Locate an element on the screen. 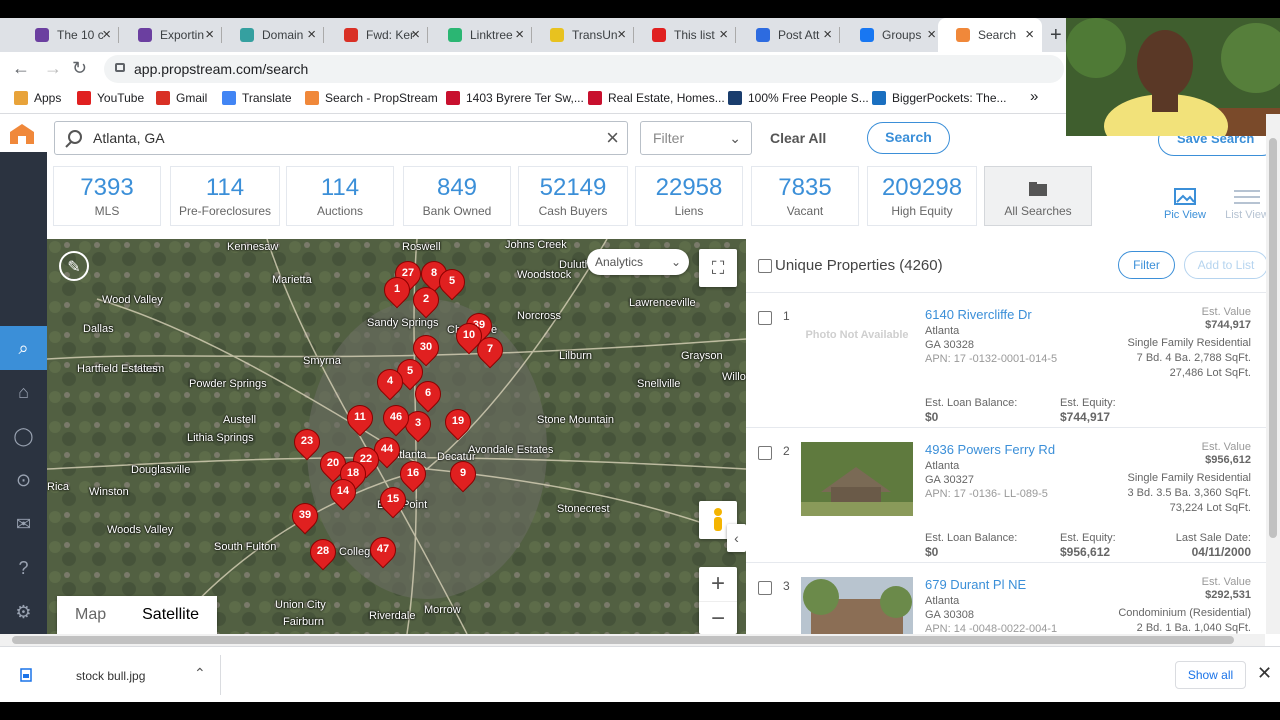 This screenshot has height=720, width=1280. bookmark-item: Gmail is located at coordinates (181, 98).